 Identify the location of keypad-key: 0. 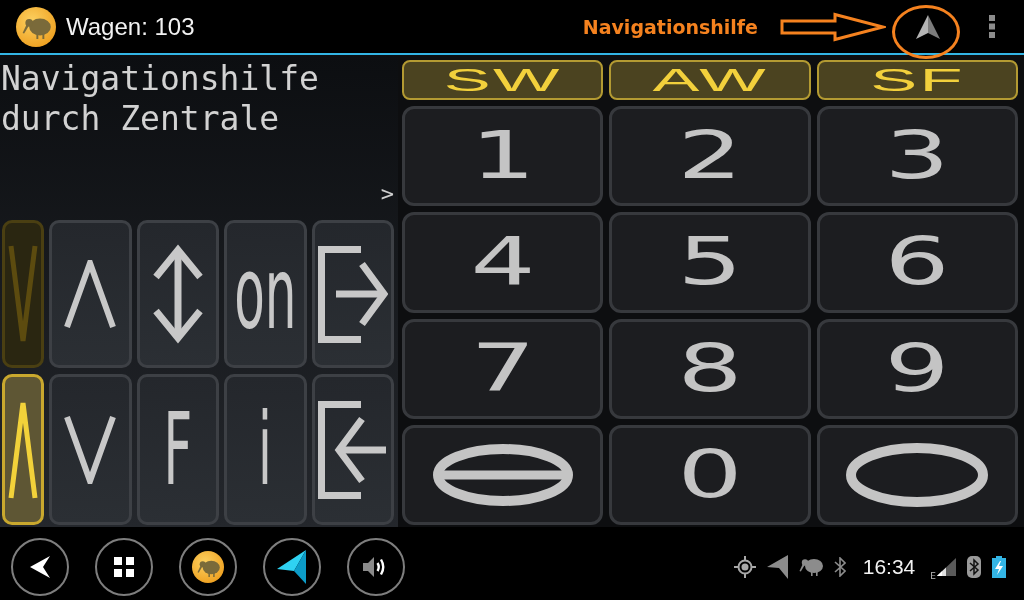
(710, 474).